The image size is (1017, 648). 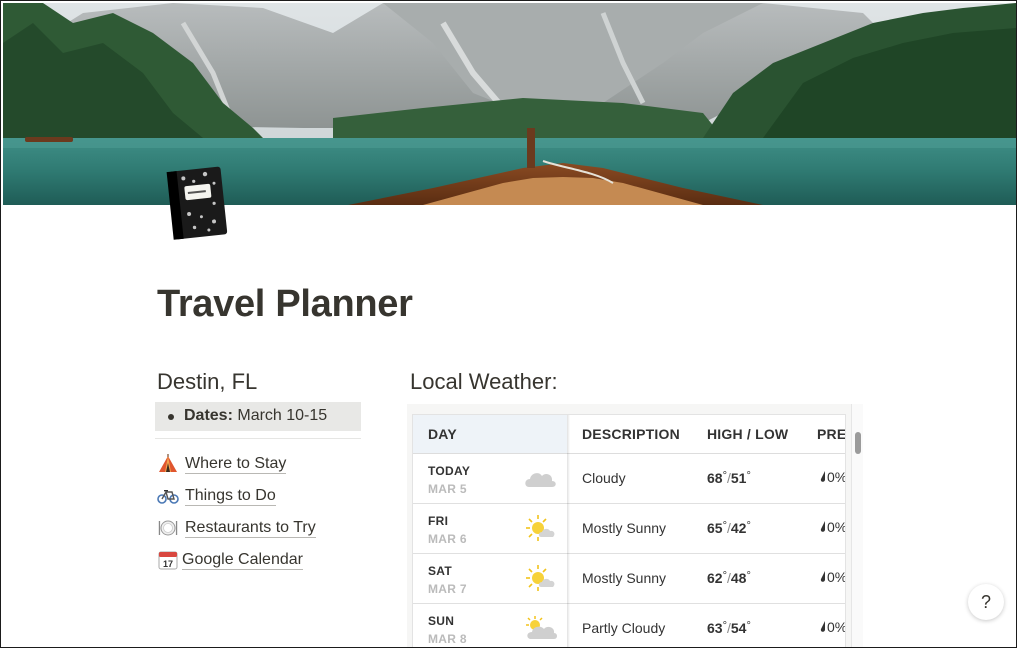 I want to click on link-things-to-do: Things to Do, so click(x=216, y=496).